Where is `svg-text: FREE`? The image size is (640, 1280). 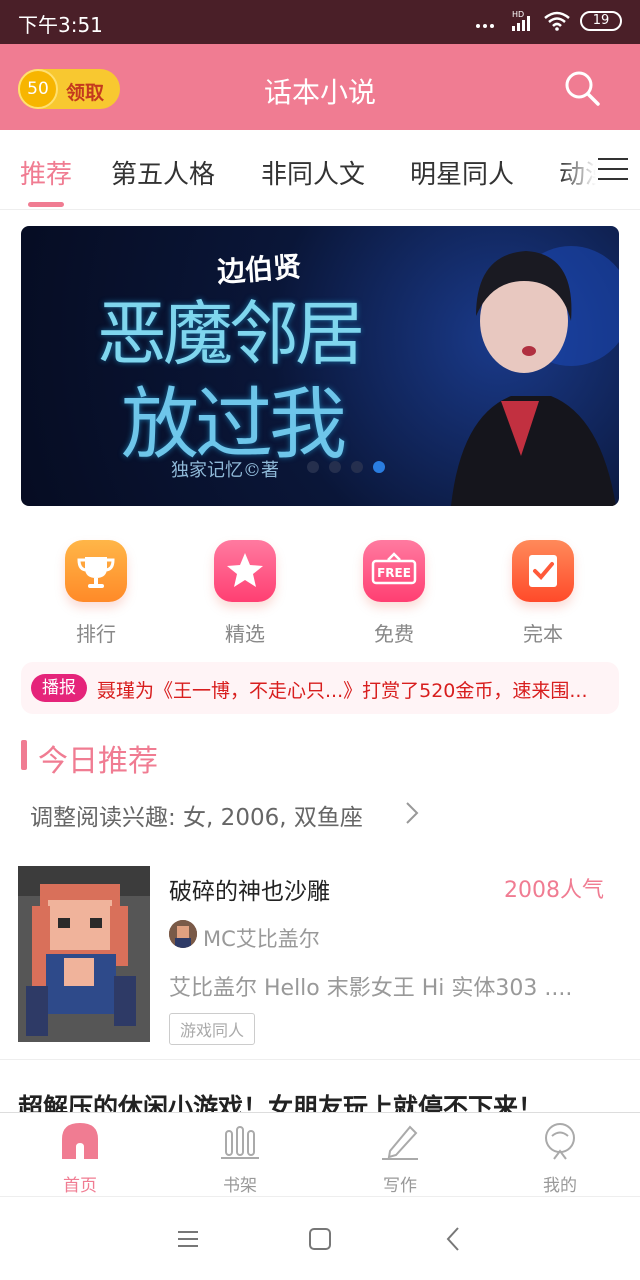
svg-text: FREE is located at coordinates (394, 573).